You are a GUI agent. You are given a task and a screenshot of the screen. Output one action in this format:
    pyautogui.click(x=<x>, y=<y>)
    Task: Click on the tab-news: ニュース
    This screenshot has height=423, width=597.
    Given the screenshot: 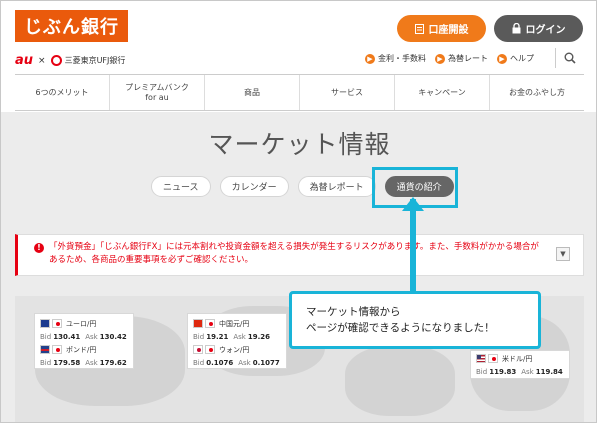 What is the action you would take?
    pyautogui.click(x=181, y=186)
    